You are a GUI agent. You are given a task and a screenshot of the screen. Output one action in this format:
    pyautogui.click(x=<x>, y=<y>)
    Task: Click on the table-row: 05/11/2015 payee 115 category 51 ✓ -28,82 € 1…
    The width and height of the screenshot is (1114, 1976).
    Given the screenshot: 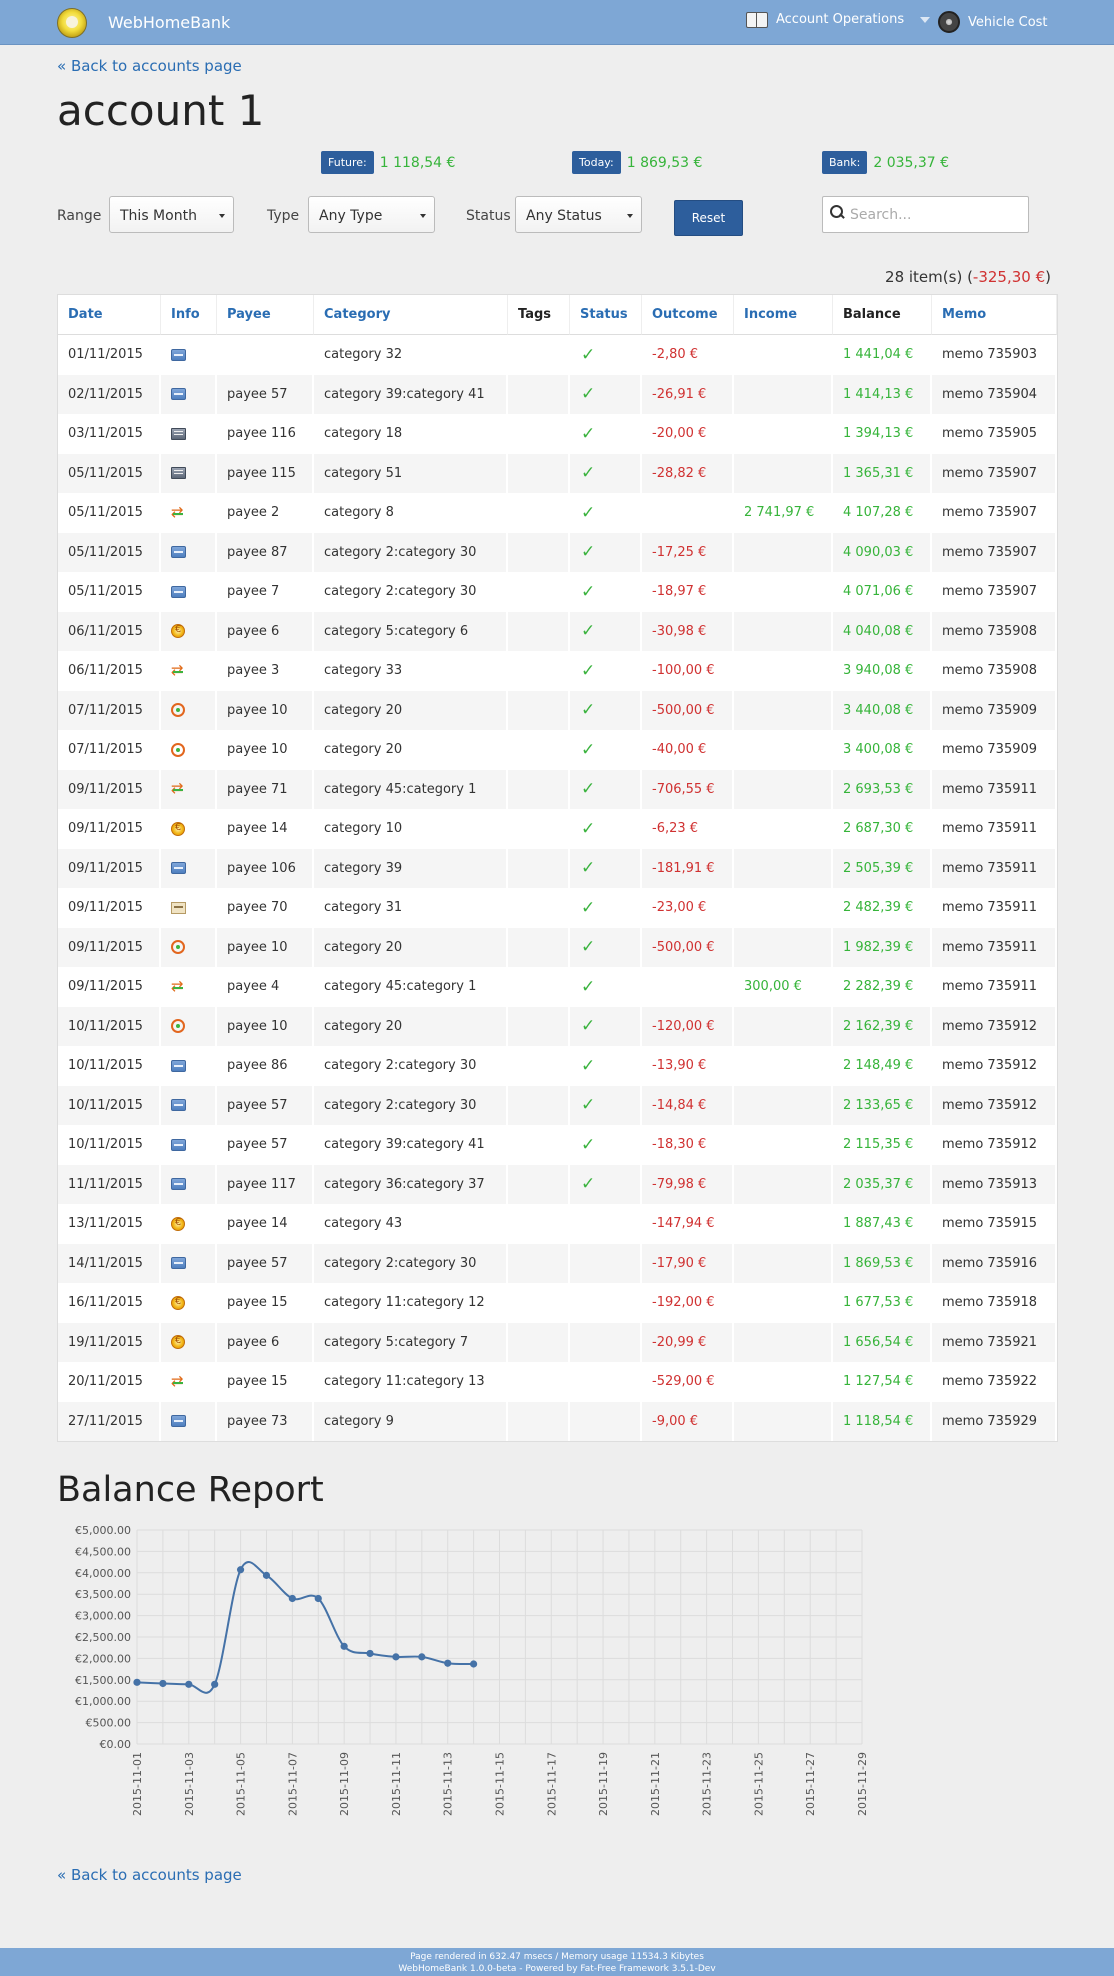 What is the action you would take?
    pyautogui.click(x=557, y=473)
    